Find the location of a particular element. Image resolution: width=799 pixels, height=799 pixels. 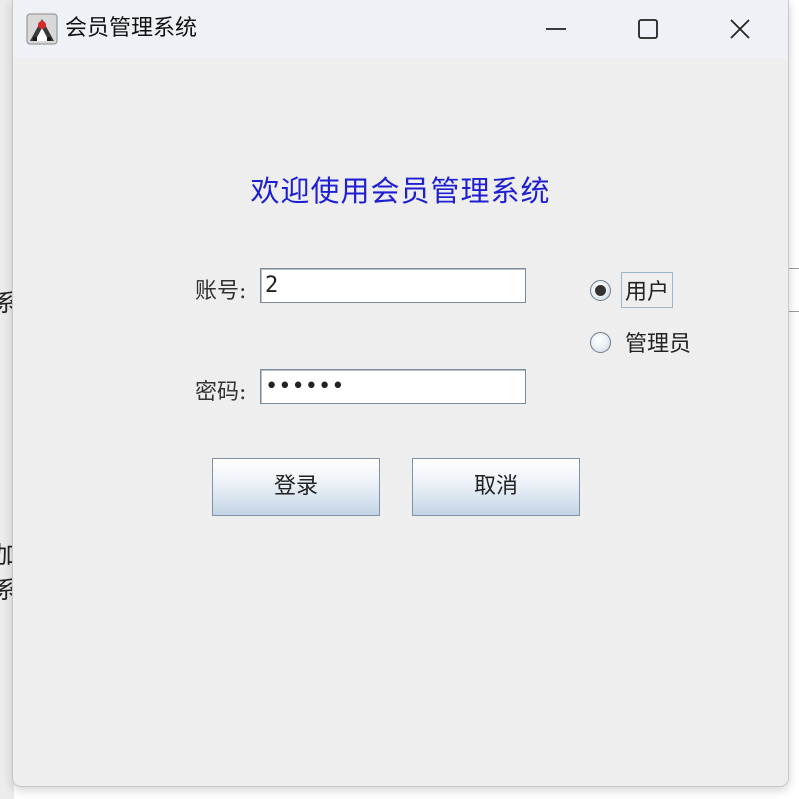

password-input-value: •••••• is located at coordinates (305, 386).